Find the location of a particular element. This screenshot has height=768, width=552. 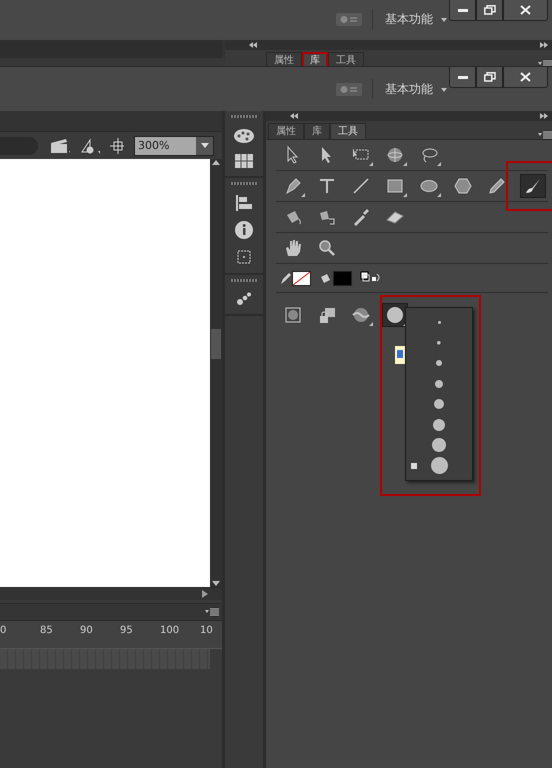

frame-number: 95 is located at coordinates (127, 630).